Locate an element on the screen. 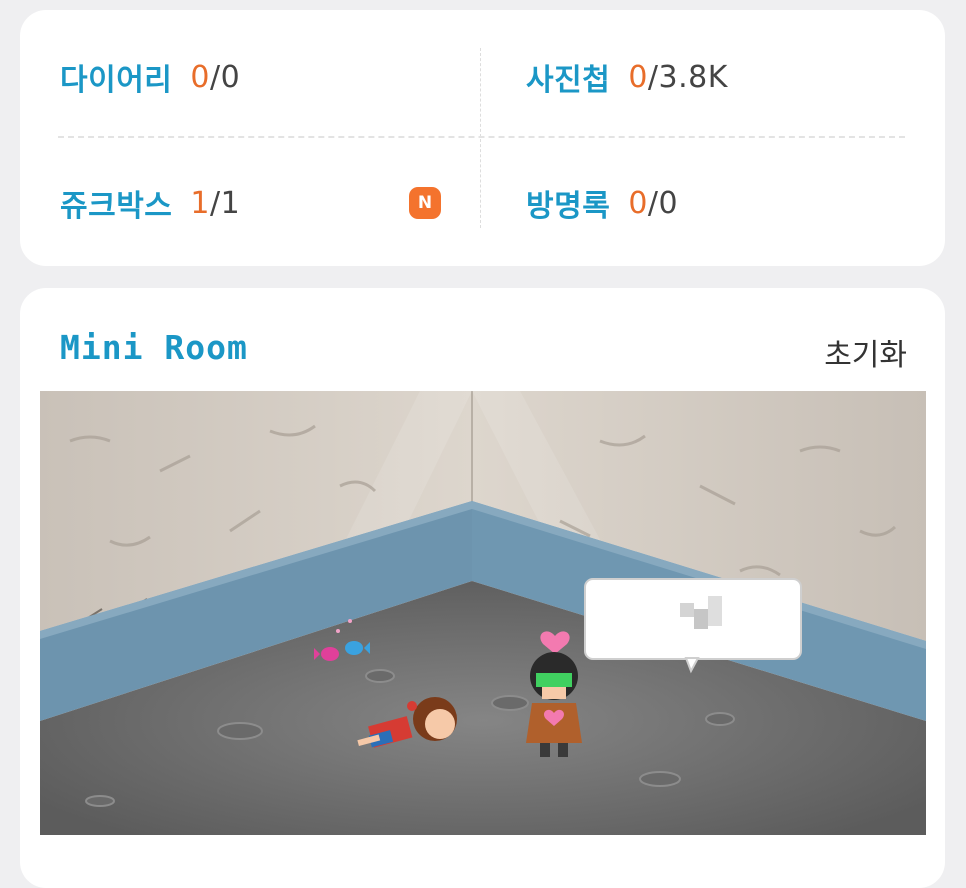 This screenshot has width=966, height=888. stat-album-label: 사진첩 is located at coordinates (568, 80).